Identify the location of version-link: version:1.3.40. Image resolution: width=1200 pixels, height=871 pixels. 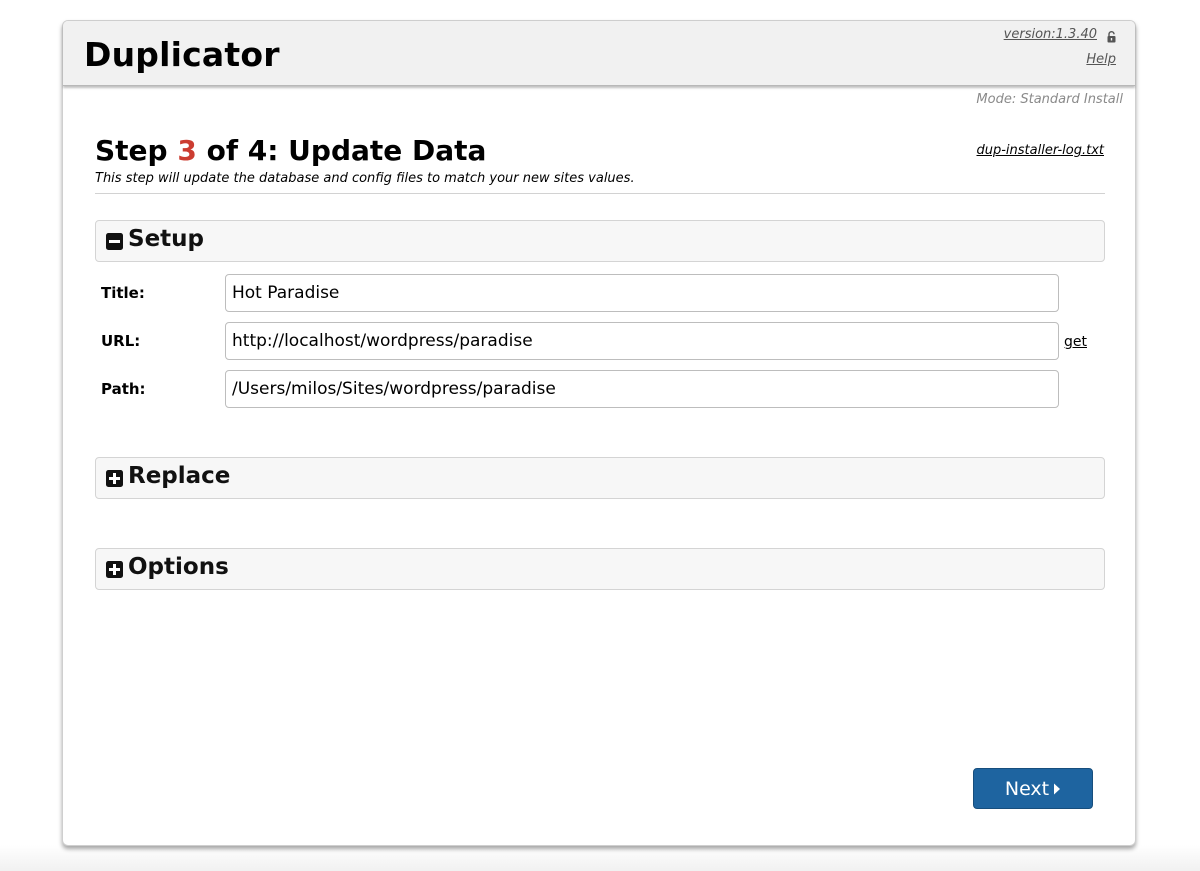
(1050, 34).